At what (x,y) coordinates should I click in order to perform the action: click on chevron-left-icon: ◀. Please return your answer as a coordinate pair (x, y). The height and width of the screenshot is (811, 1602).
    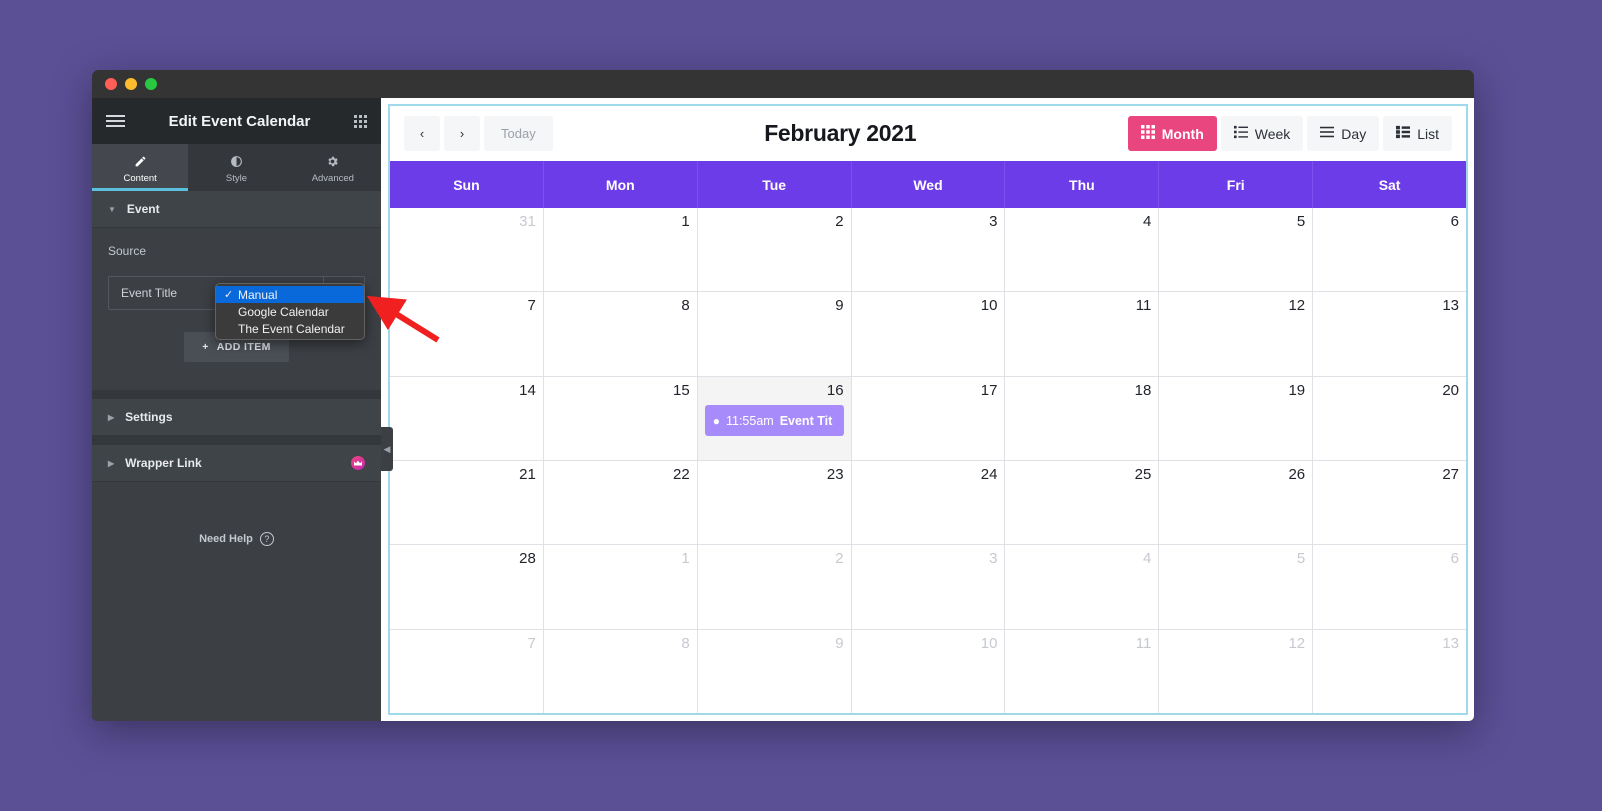
    Looking at the image, I should click on (387, 448).